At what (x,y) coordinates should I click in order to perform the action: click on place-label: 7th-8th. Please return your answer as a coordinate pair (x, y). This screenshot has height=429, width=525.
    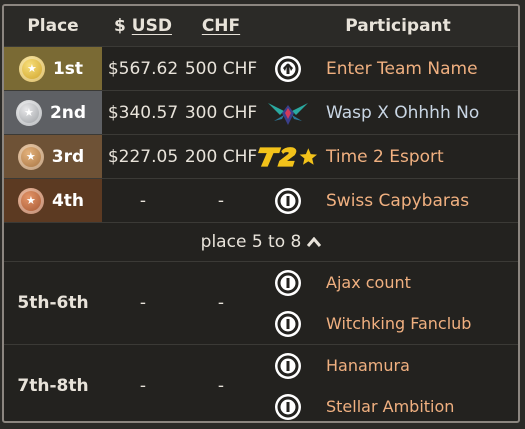
    Looking at the image, I should click on (53, 386).